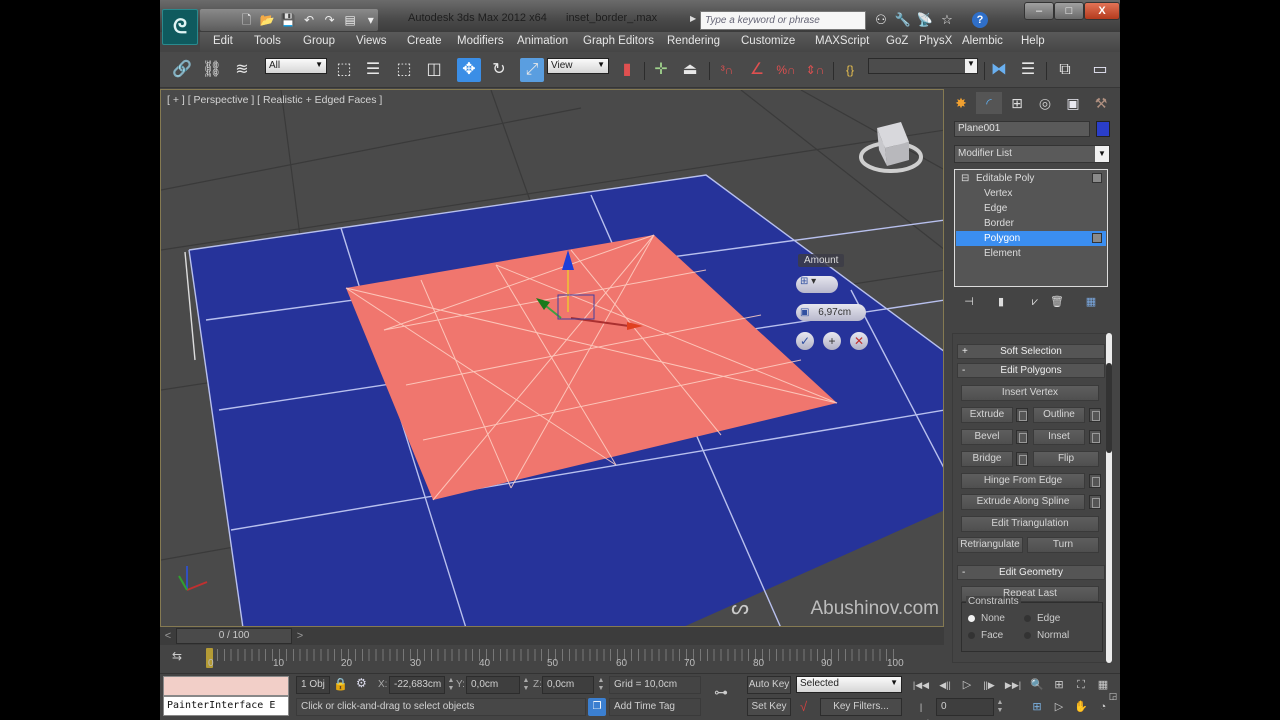 The height and width of the screenshot is (720, 1280). What do you see at coordinates (982, 41) in the screenshot?
I see `menu-alembic: Alembic` at bounding box center [982, 41].